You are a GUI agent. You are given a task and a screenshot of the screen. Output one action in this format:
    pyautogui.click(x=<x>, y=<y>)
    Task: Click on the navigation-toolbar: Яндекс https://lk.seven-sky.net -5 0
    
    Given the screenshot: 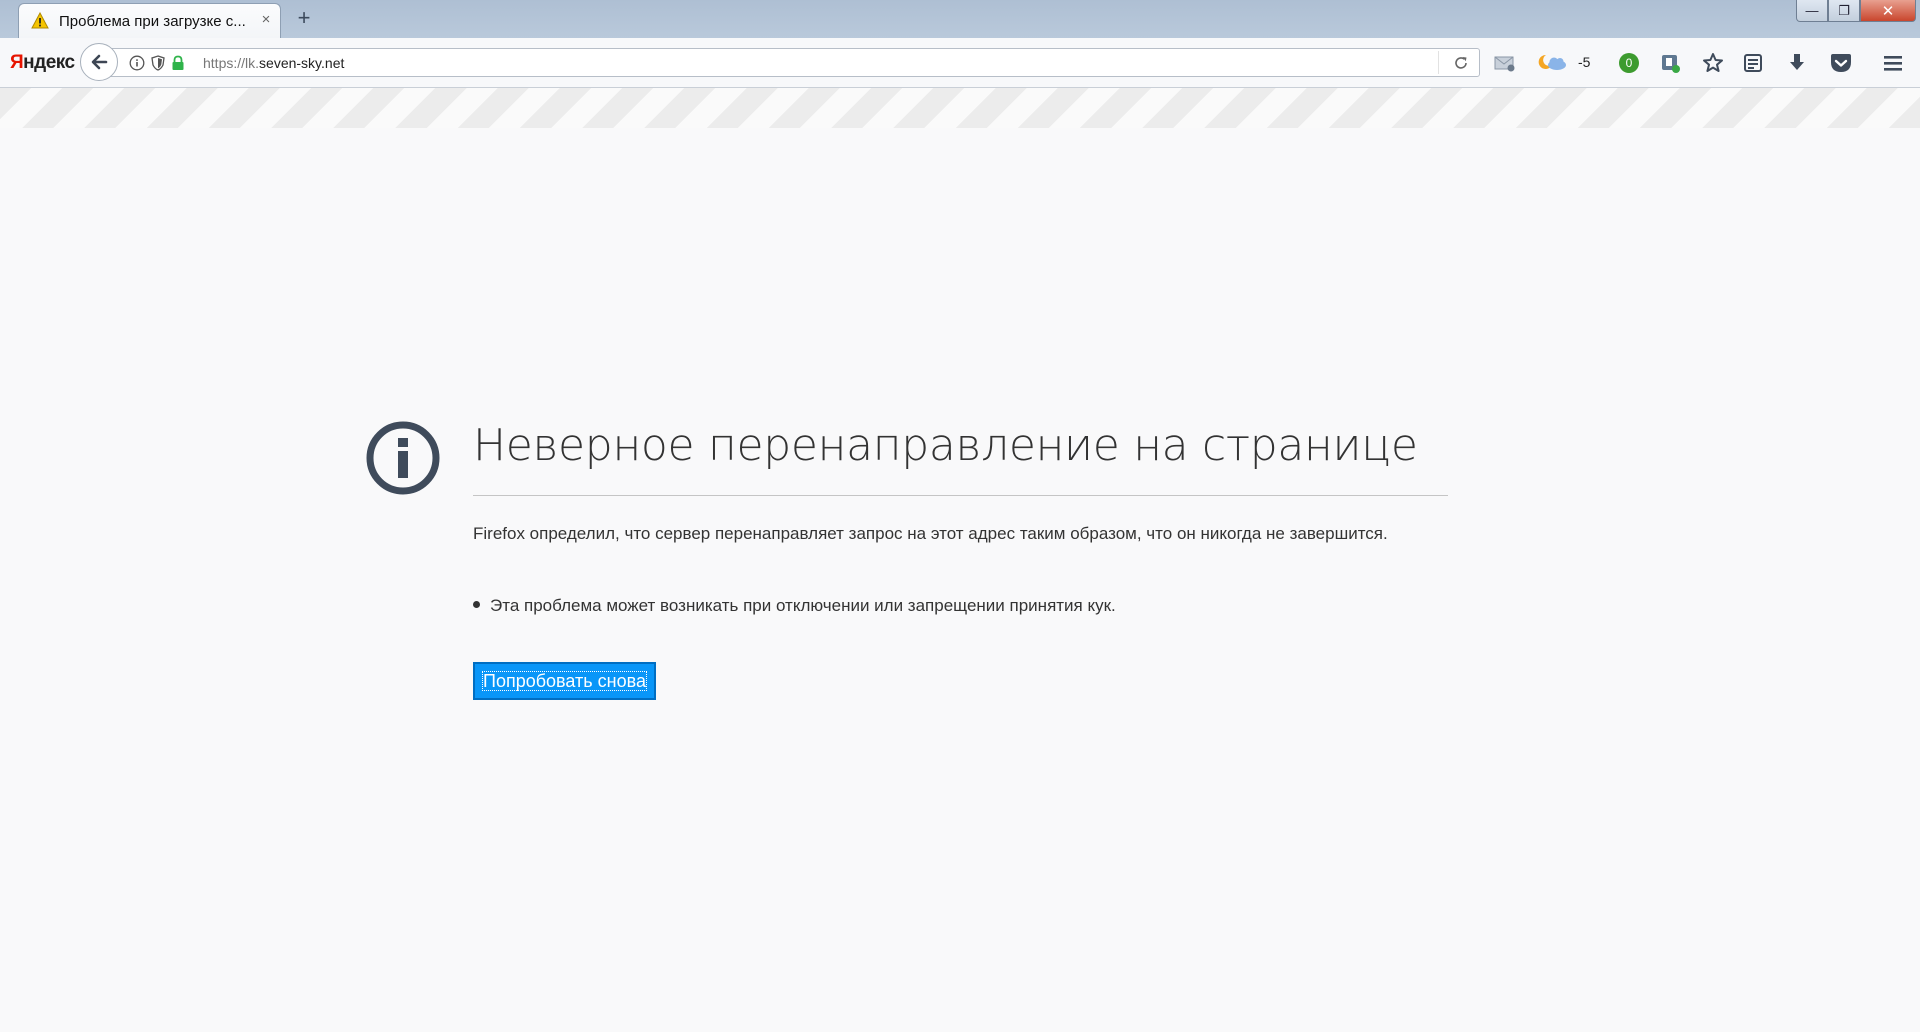 What is the action you would take?
    pyautogui.click(x=960, y=63)
    